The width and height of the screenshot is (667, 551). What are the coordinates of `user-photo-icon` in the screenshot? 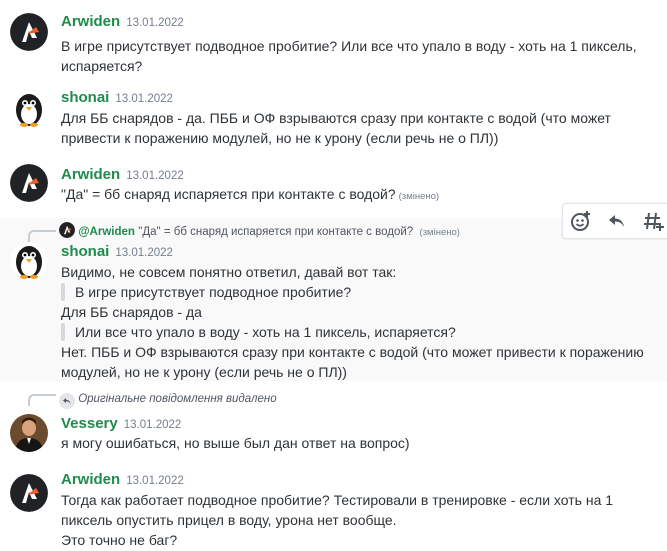 It's located at (29, 433).